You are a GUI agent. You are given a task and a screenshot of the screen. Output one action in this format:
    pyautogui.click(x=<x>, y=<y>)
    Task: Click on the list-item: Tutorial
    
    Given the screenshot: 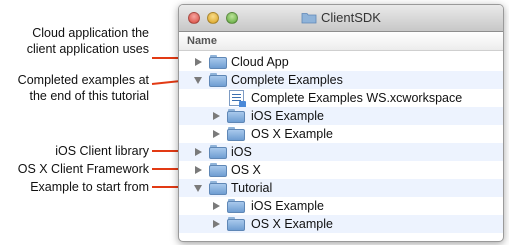 What is the action you would take?
    pyautogui.click(x=341, y=188)
    